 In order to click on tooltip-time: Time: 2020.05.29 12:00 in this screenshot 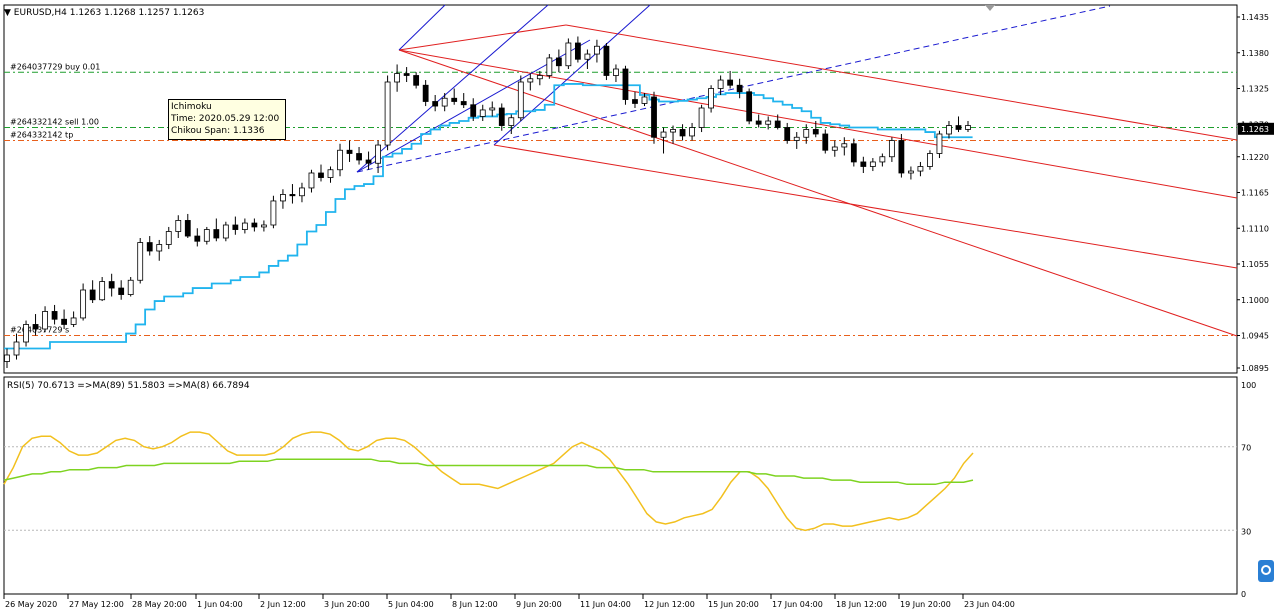, I will do `click(225, 119)`.